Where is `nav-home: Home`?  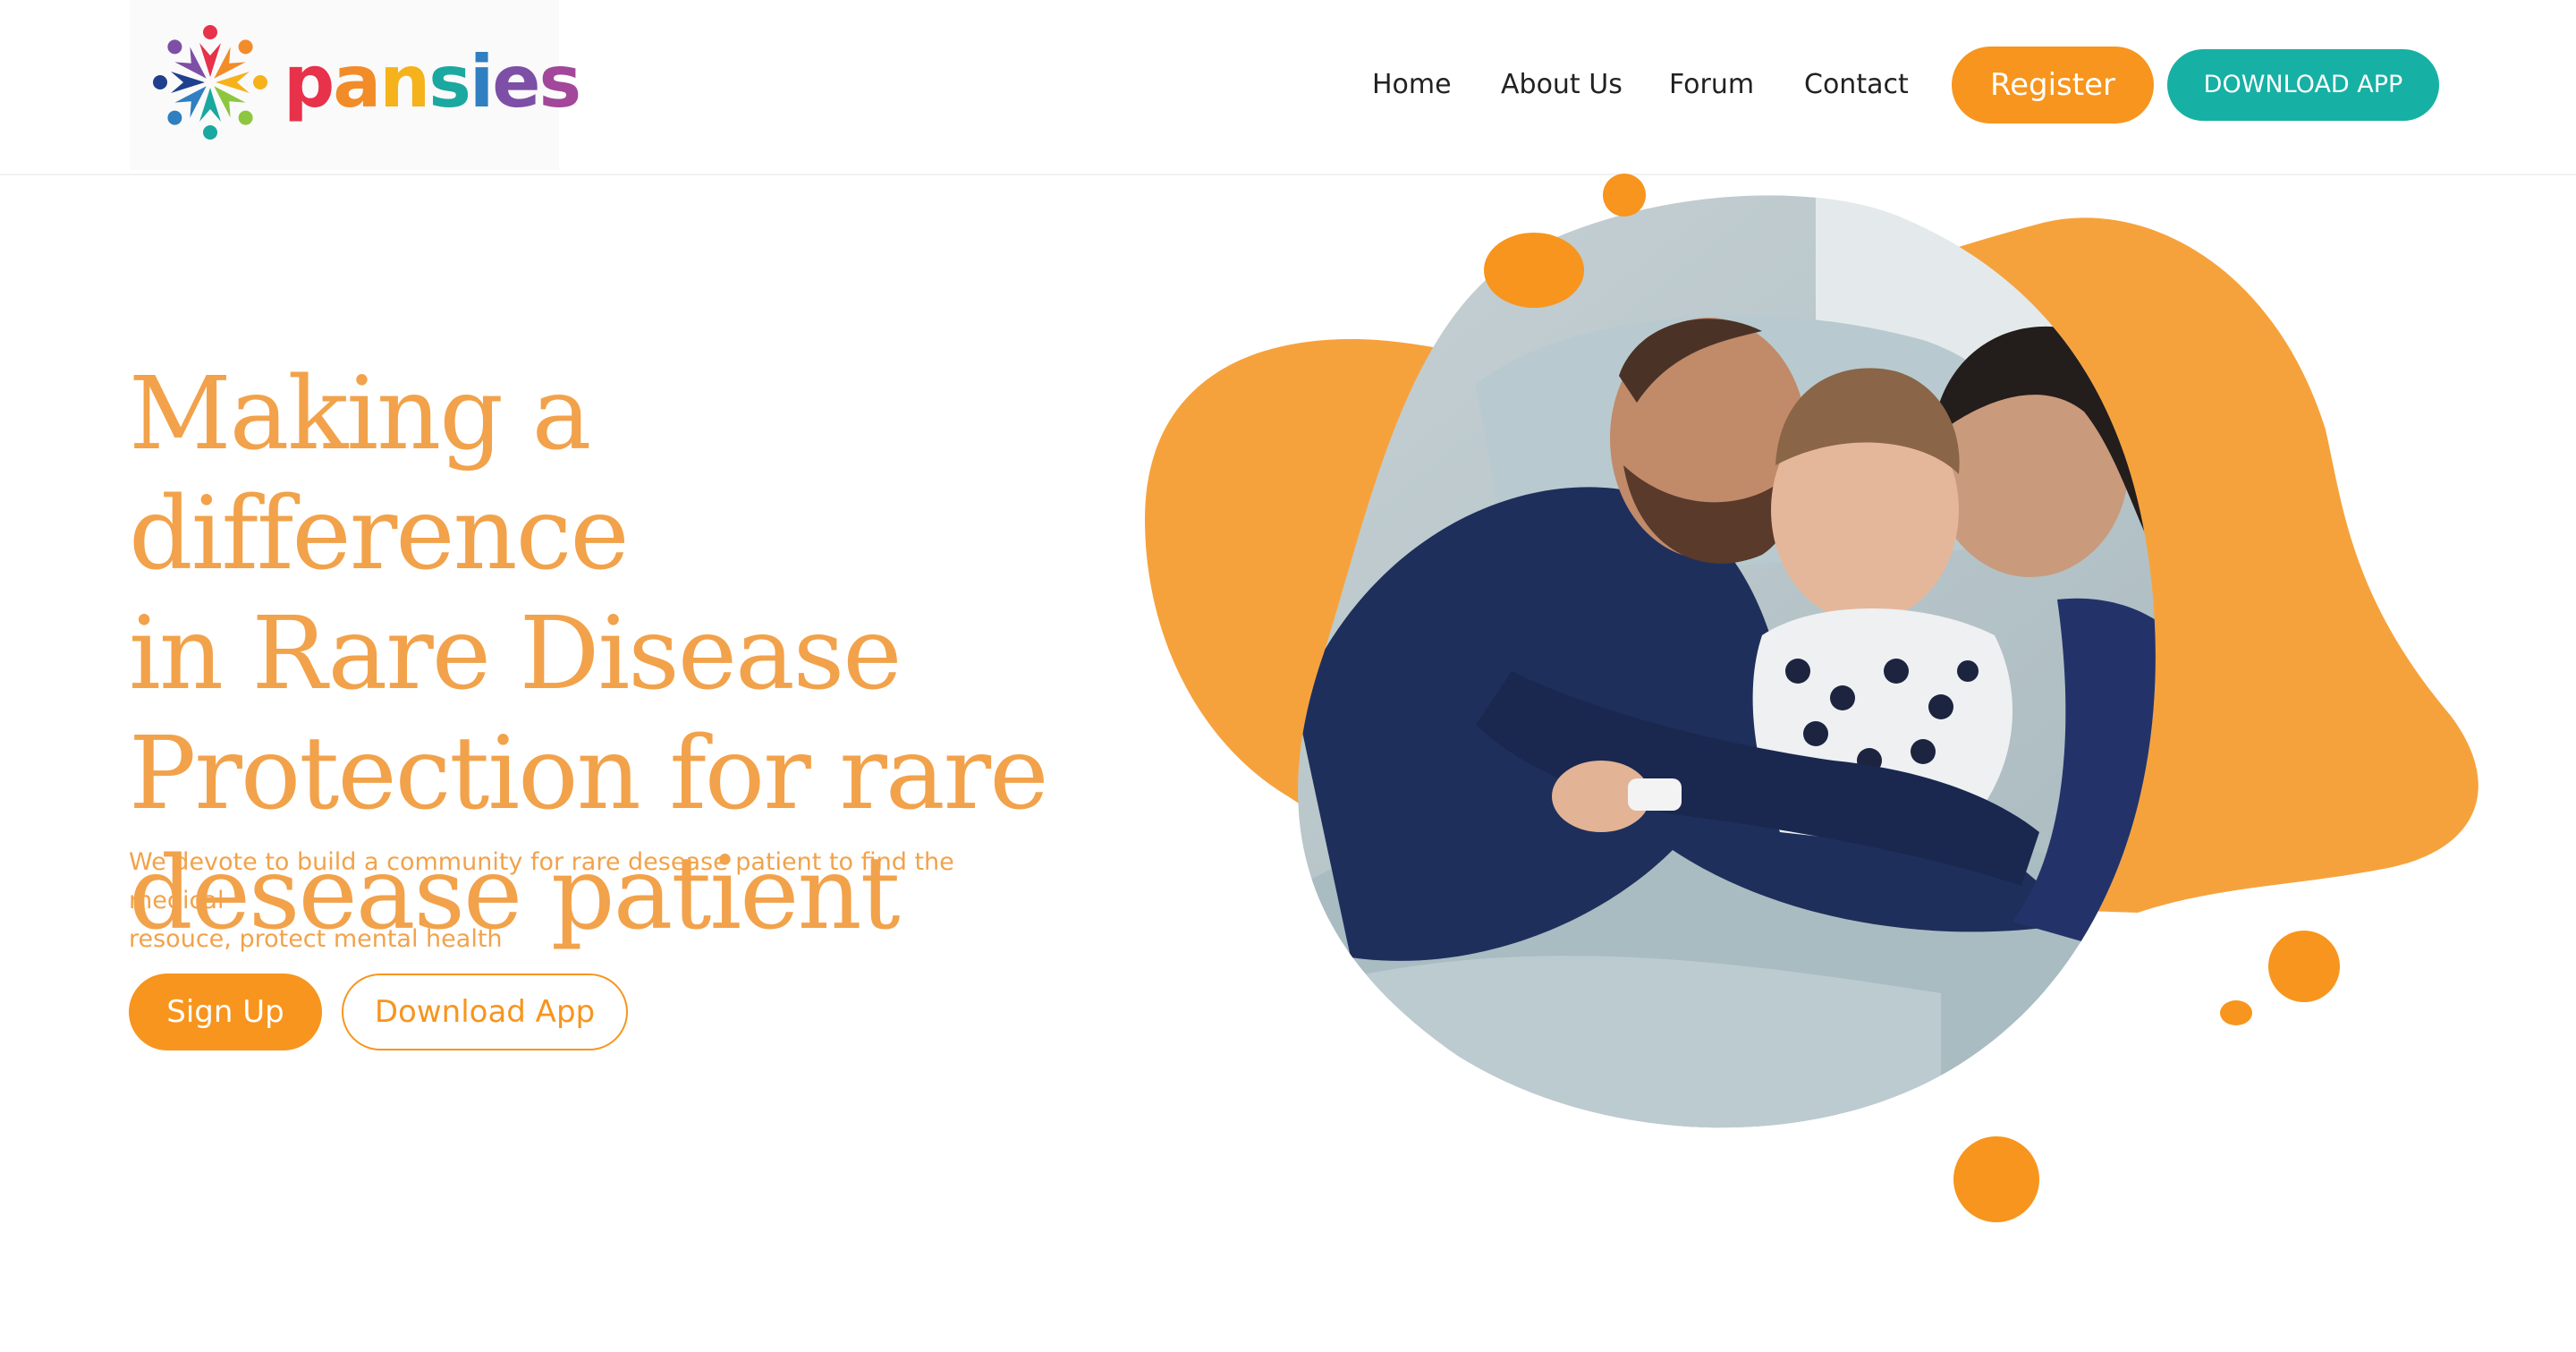
nav-home: Home is located at coordinates (1412, 85).